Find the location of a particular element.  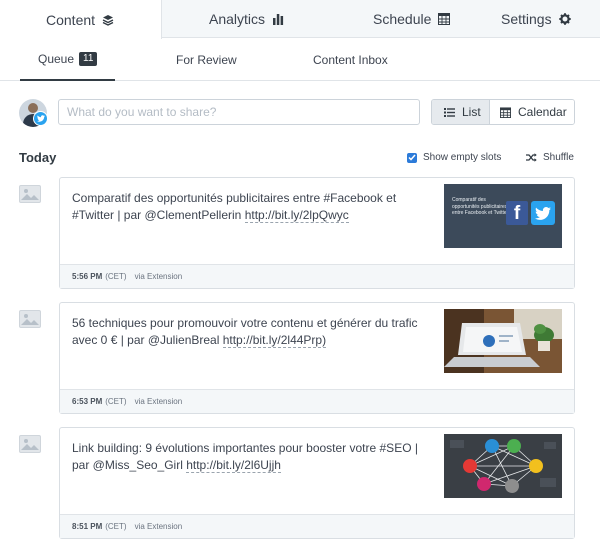

tab-queue-label: Queue is located at coordinates (56, 59).